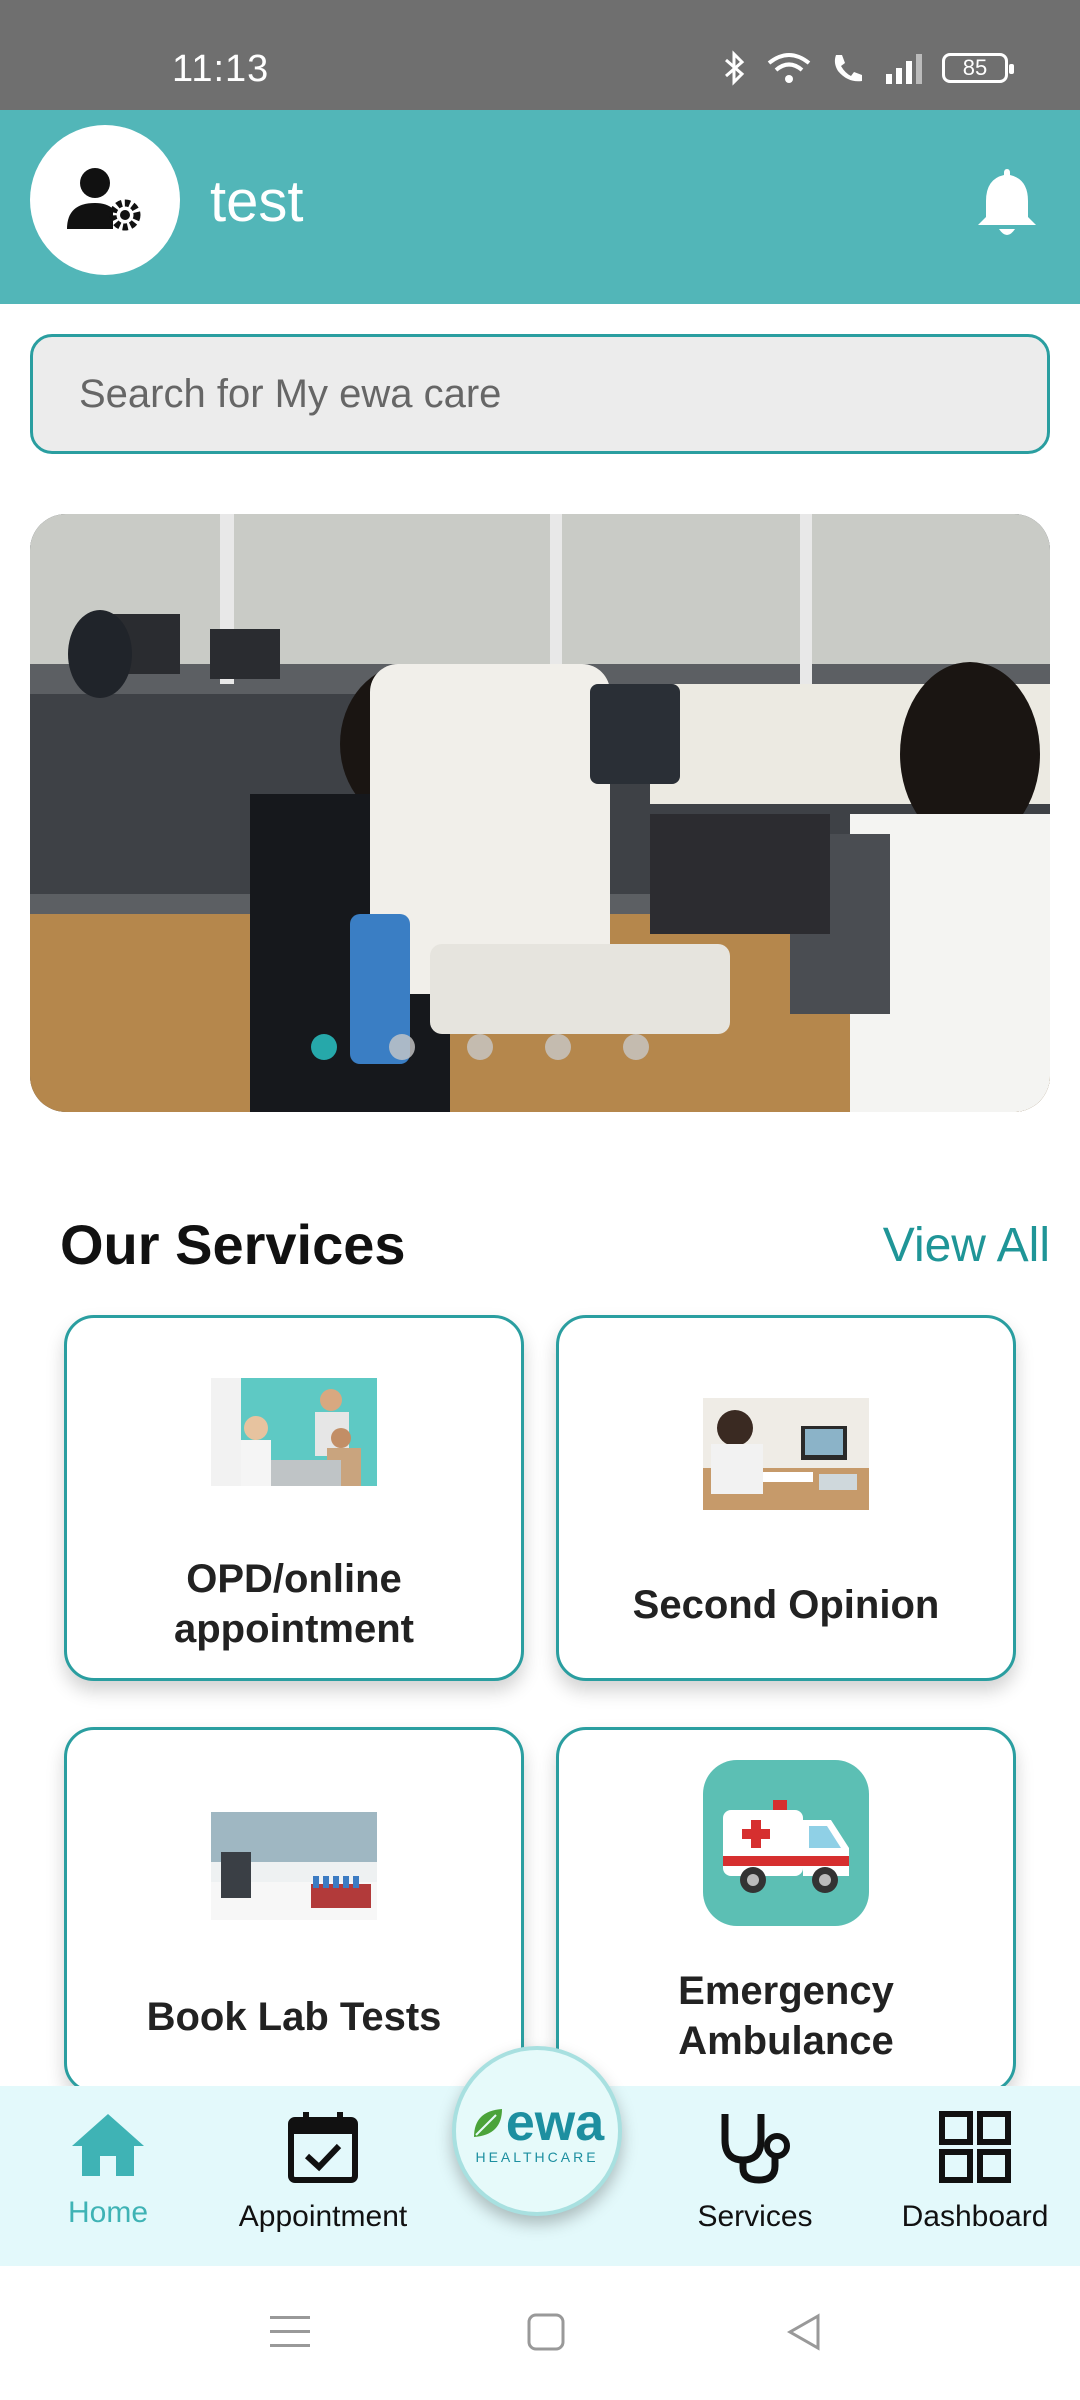  Describe the element at coordinates (975, 2216) in the screenshot. I see `nav-dashboard-label: Dashboard` at that location.